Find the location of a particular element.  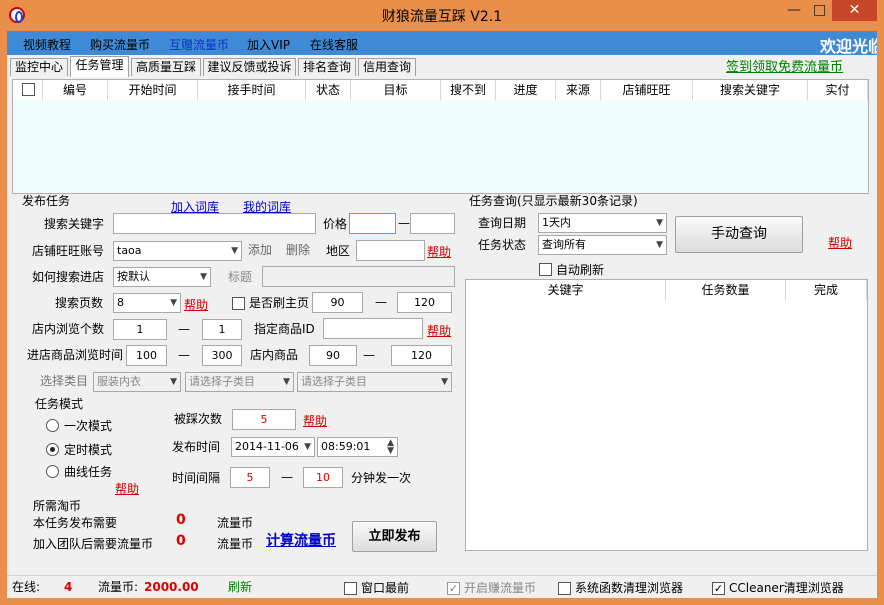

search-method-select: 按默认 ▼ is located at coordinates (162, 277).